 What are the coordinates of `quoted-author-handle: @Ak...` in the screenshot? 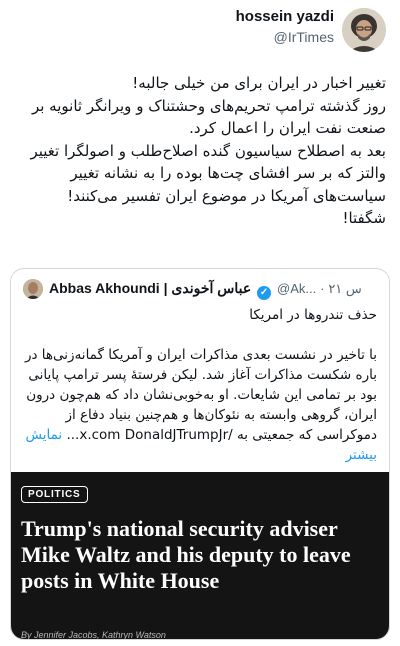 It's located at (296, 288).